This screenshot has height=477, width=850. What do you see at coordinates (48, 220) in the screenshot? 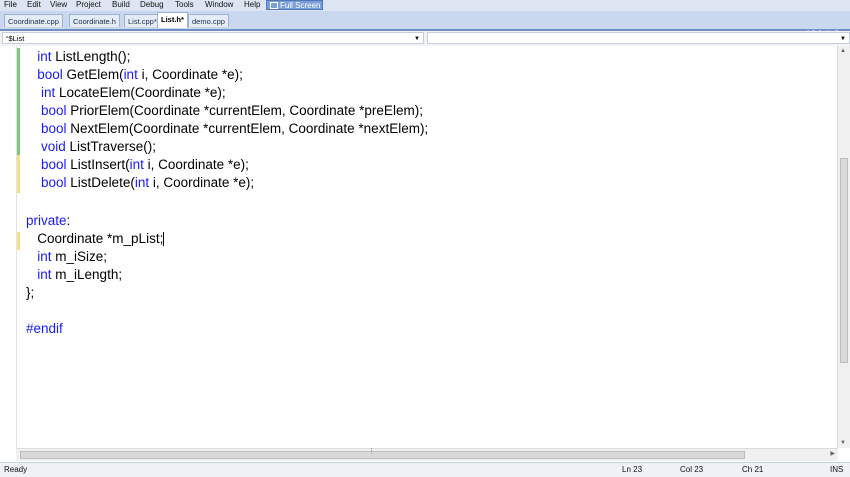
I see `code-line: private:` at bounding box center [48, 220].